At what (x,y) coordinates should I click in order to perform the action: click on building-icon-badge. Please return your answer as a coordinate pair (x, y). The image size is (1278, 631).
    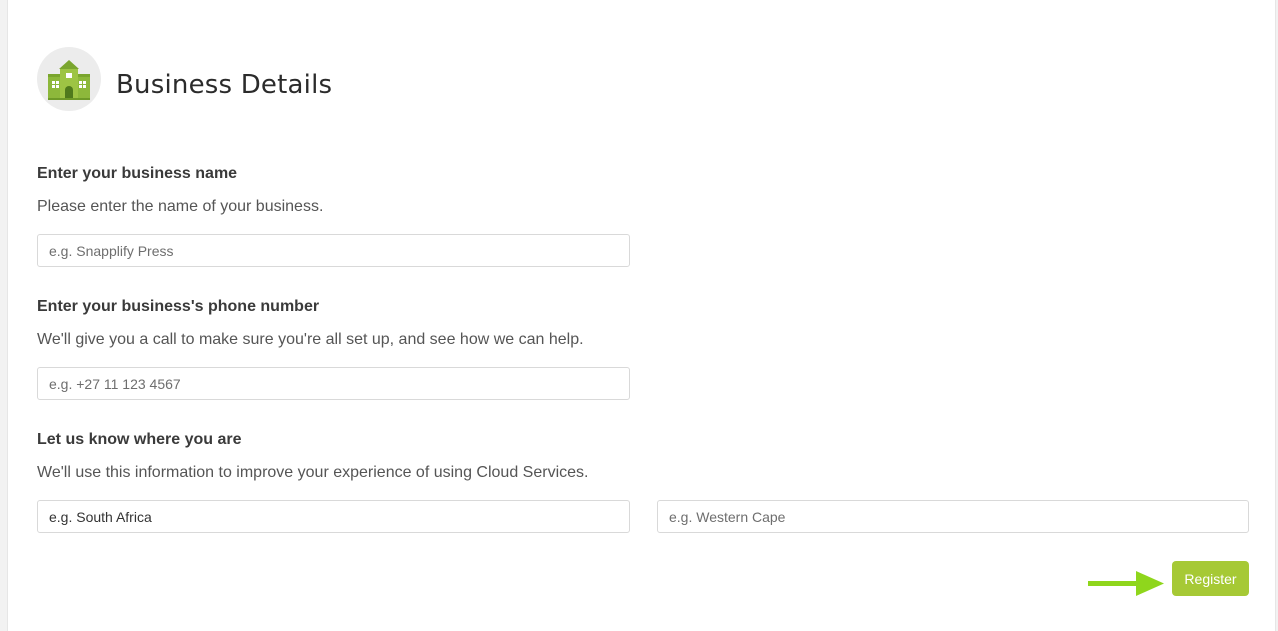
    Looking at the image, I should click on (69, 79).